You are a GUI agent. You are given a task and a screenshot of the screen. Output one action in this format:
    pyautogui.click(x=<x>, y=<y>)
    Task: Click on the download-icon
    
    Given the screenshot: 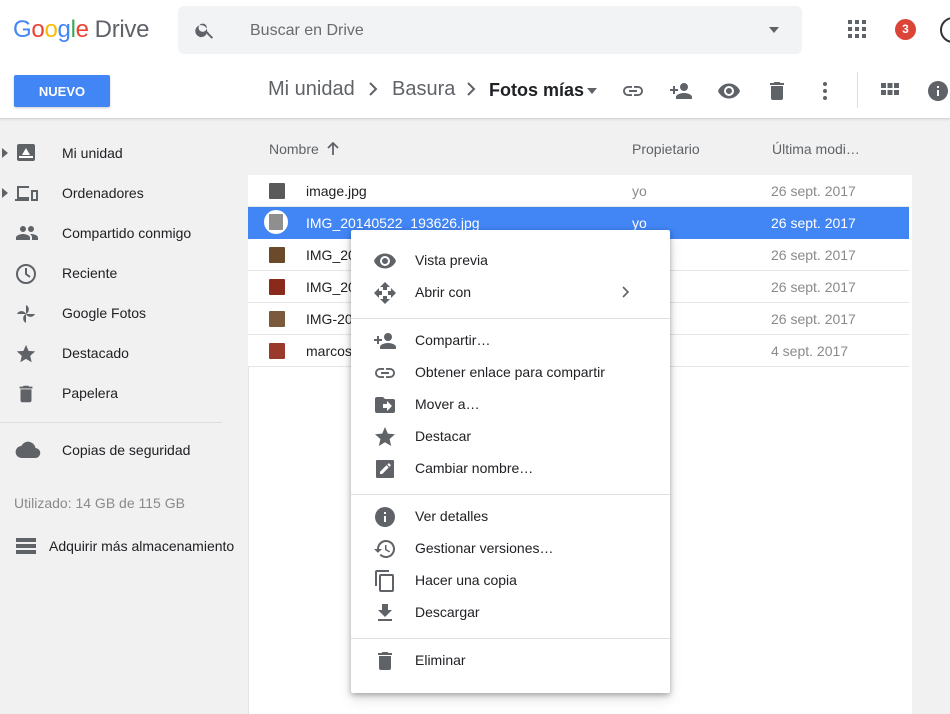 What is the action you would take?
    pyautogui.click(x=385, y=613)
    